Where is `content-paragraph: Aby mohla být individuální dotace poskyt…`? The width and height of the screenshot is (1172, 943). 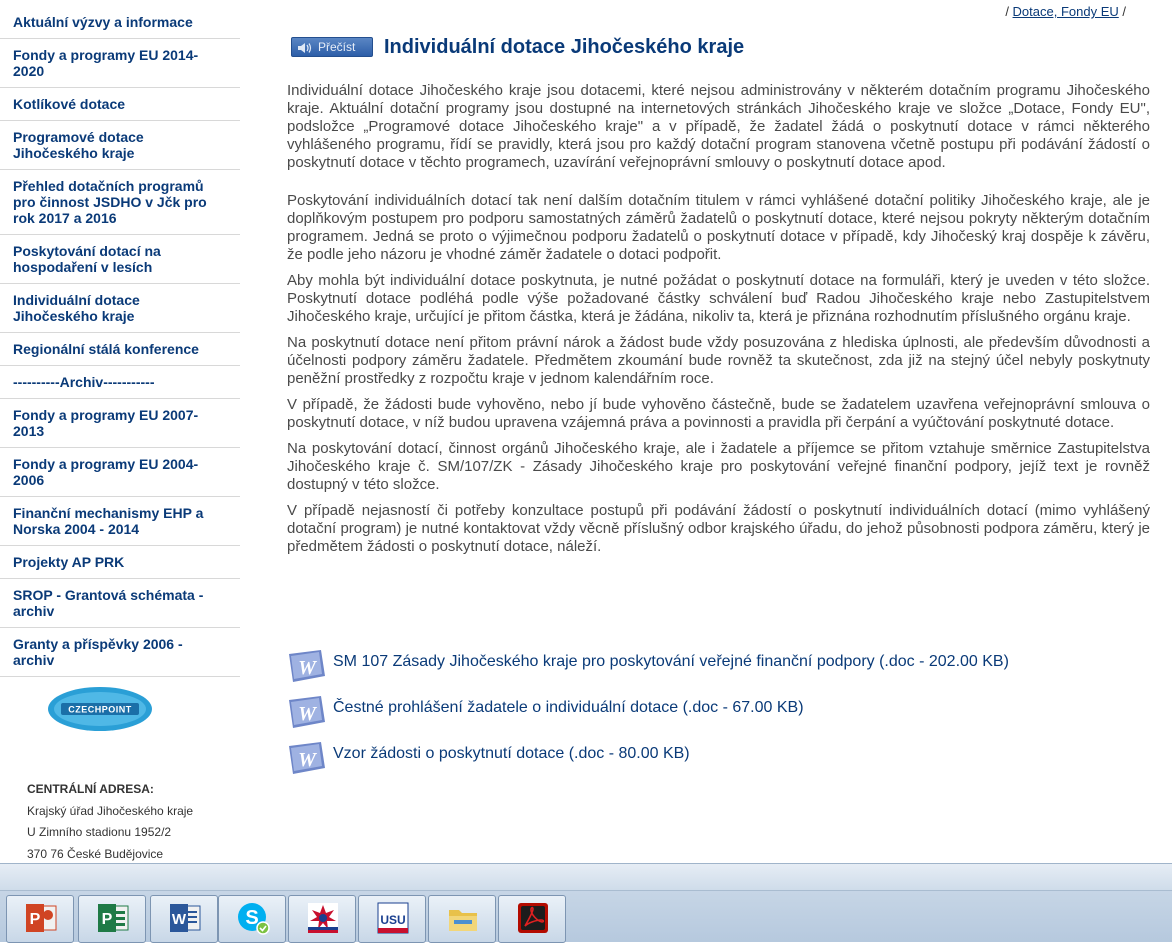
content-paragraph: Aby mohla být individuální dotace poskyt… is located at coordinates (718, 298).